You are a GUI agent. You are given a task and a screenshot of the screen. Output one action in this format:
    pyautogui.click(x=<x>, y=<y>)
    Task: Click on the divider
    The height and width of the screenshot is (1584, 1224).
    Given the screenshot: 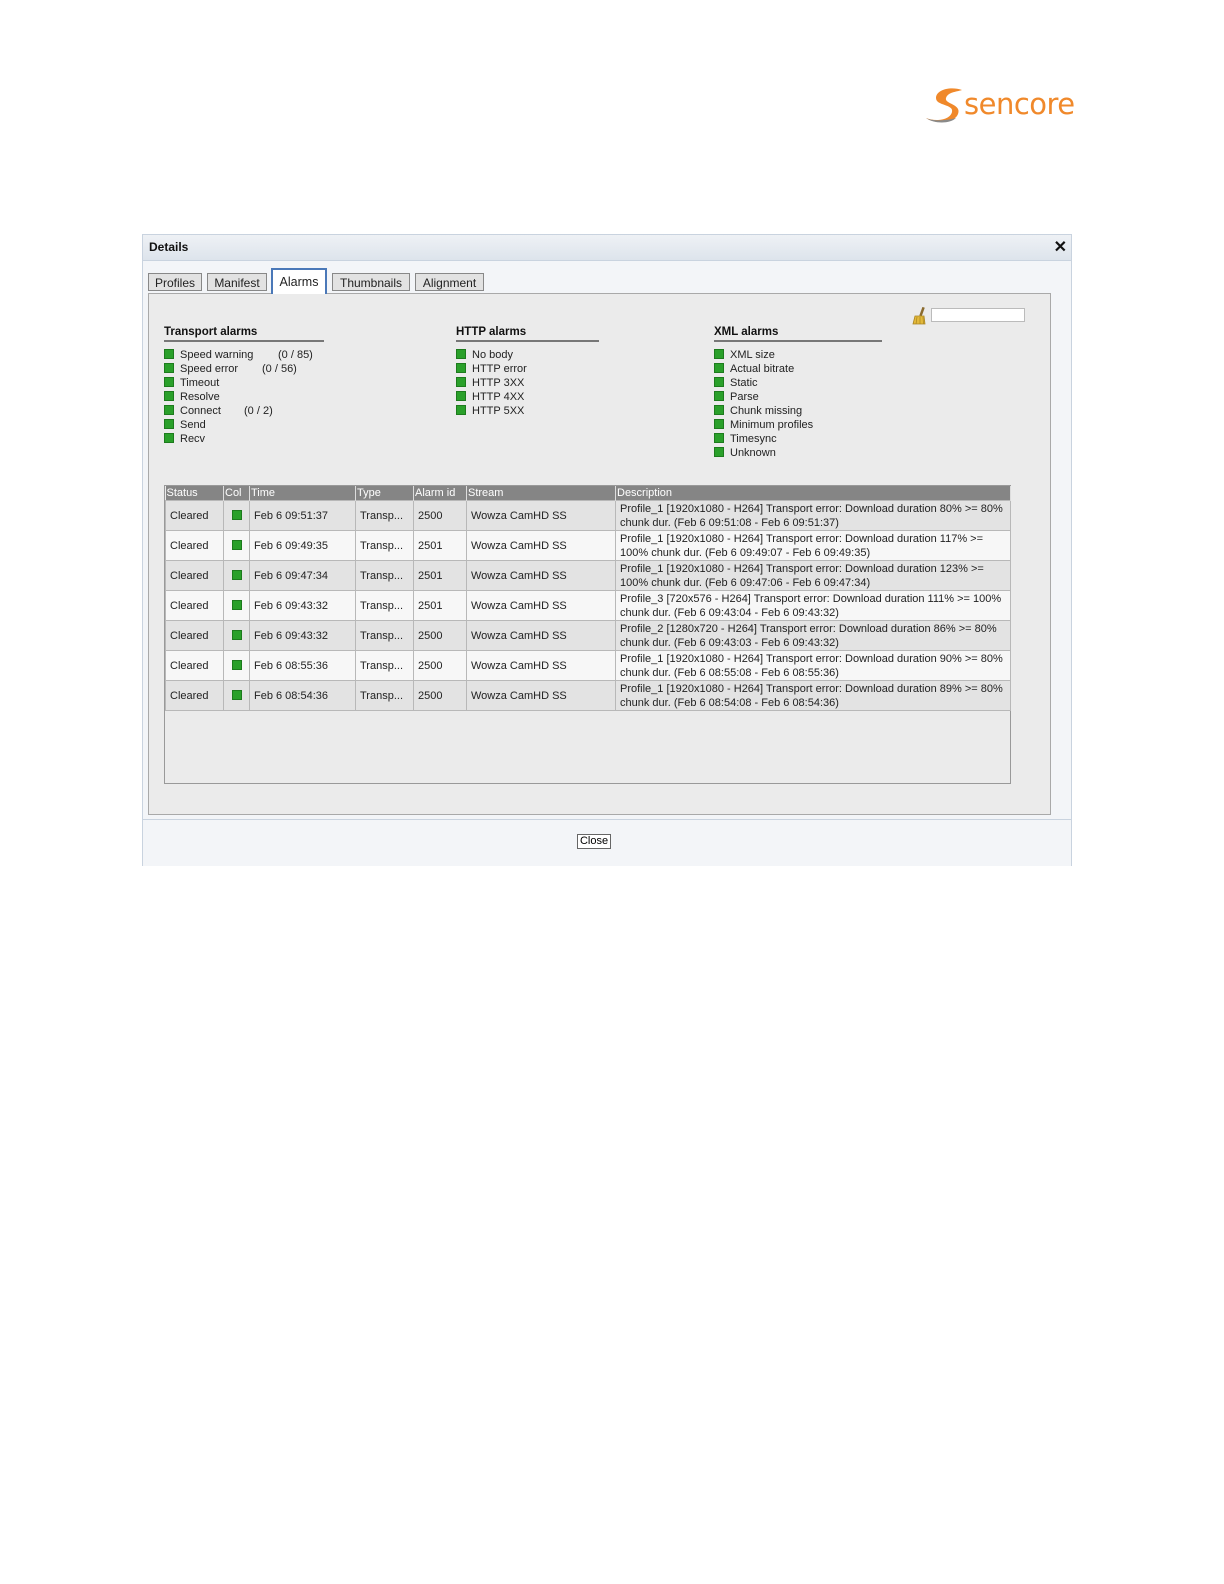 What is the action you would take?
    pyautogui.click(x=244, y=341)
    